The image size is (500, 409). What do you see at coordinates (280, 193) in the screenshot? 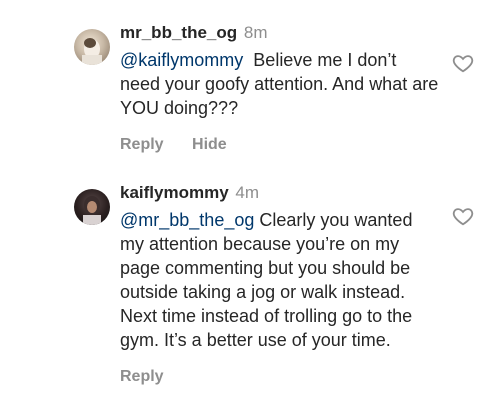
I see `comment-meta: kaiflymommy 4m` at bounding box center [280, 193].